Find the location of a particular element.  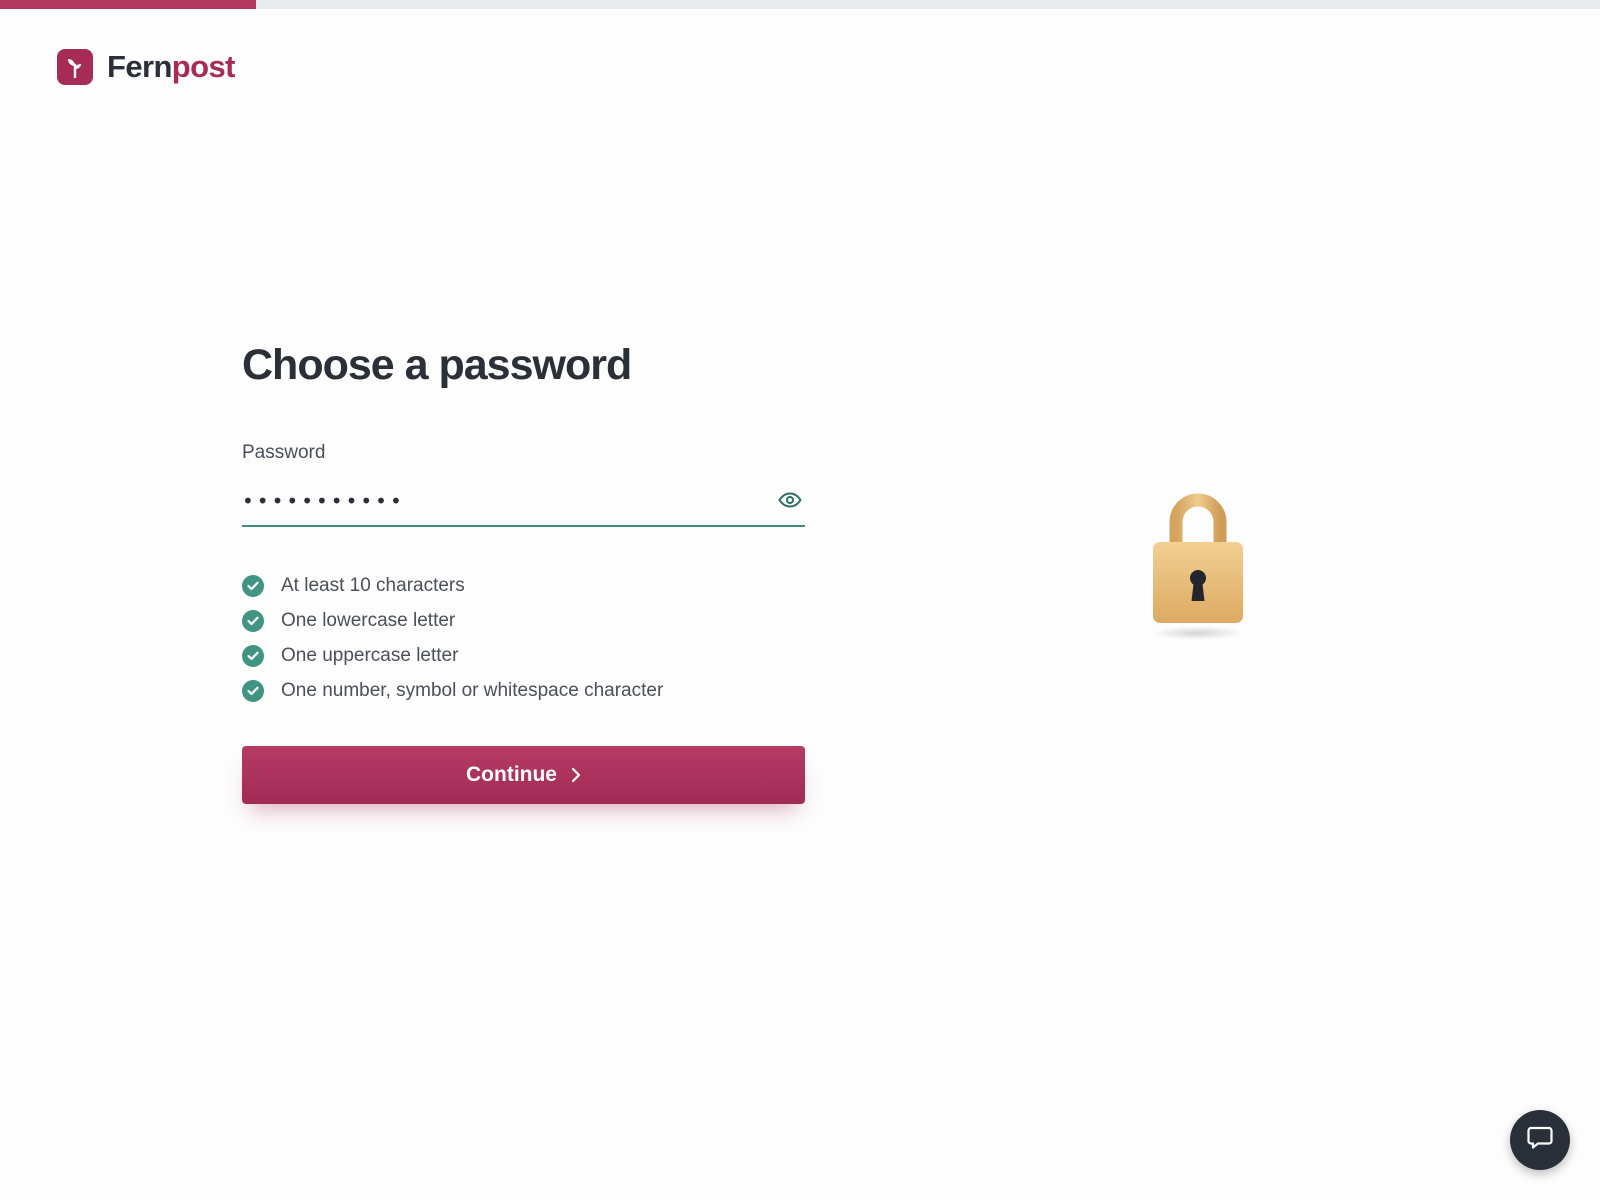

padlock-icon is located at coordinates (1198, 568).